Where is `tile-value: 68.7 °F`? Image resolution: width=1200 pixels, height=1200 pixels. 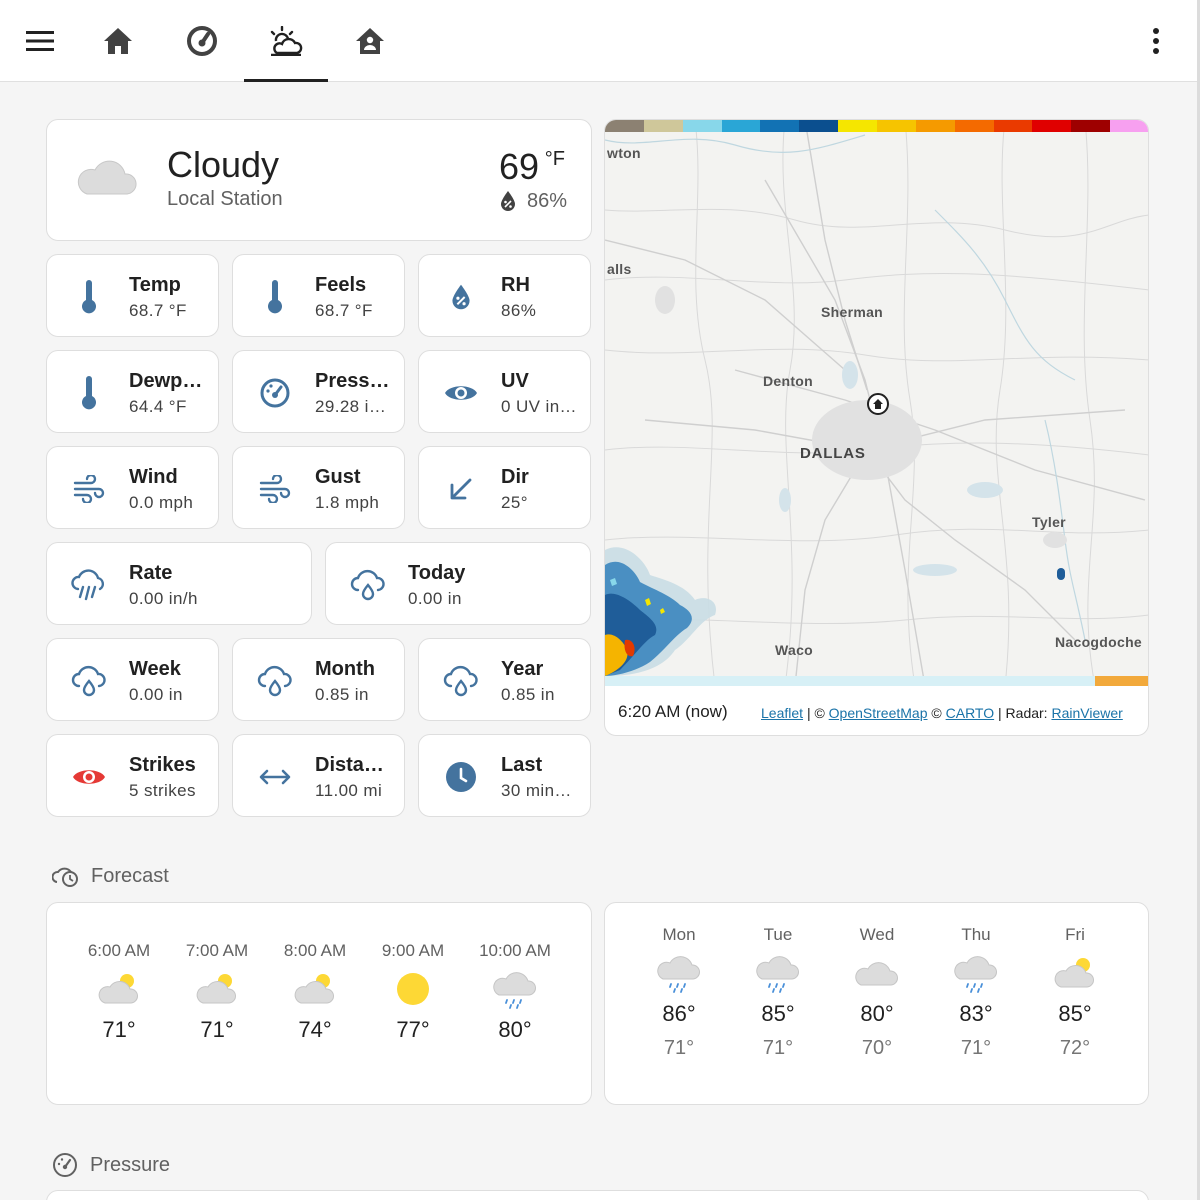
tile-value: 68.7 °F is located at coordinates (158, 310).